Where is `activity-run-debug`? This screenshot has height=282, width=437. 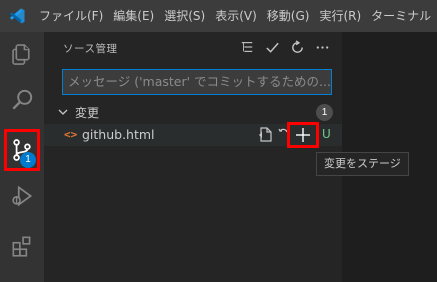
activity-run-debug is located at coordinates (22, 196).